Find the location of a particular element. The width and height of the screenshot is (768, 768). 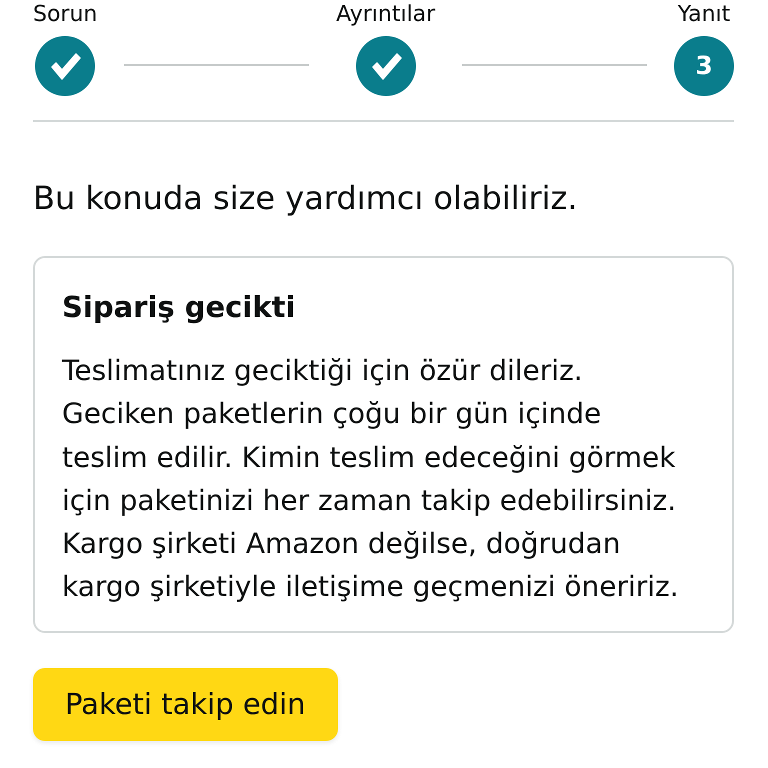

step-label: Ayrıntılar is located at coordinates (386, 15).